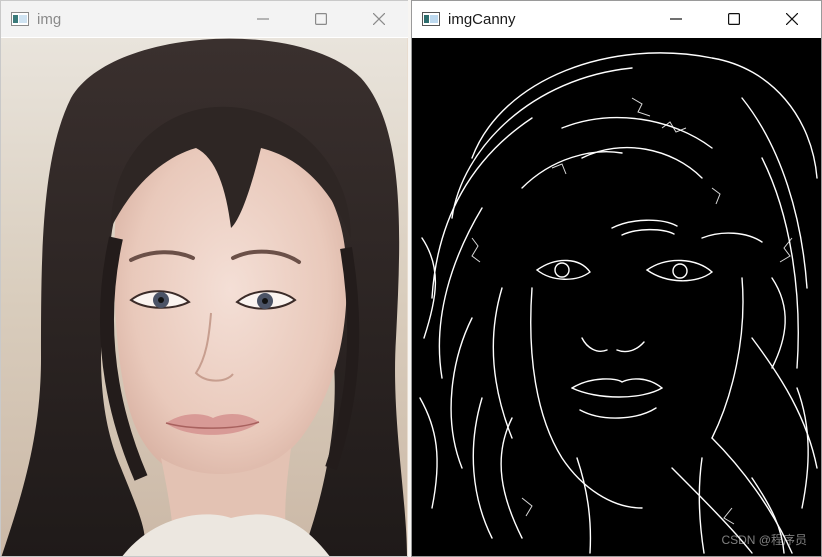 This screenshot has width=822, height=557. I want to click on csdn-watermark: CSDN @程序员, so click(764, 540).